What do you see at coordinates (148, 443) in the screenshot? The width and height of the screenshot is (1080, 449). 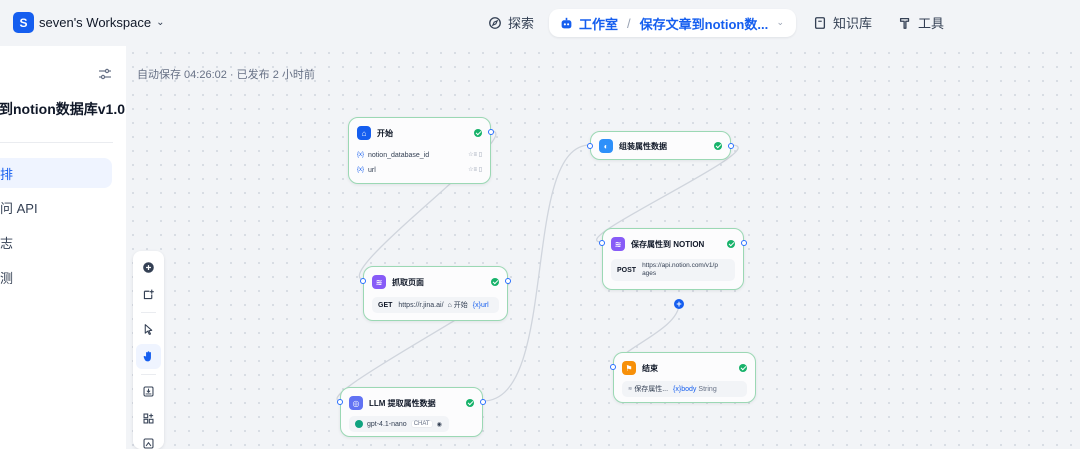 I see `minimap-icon` at bounding box center [148, 443].